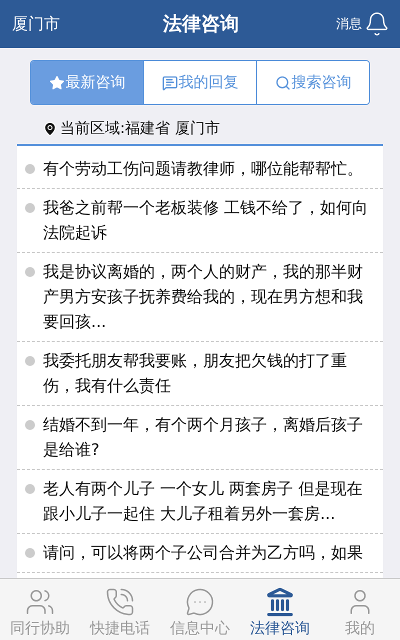  Describe the element at coordinates (40, 602) in the screenshot. I see `users-icon` at that location.